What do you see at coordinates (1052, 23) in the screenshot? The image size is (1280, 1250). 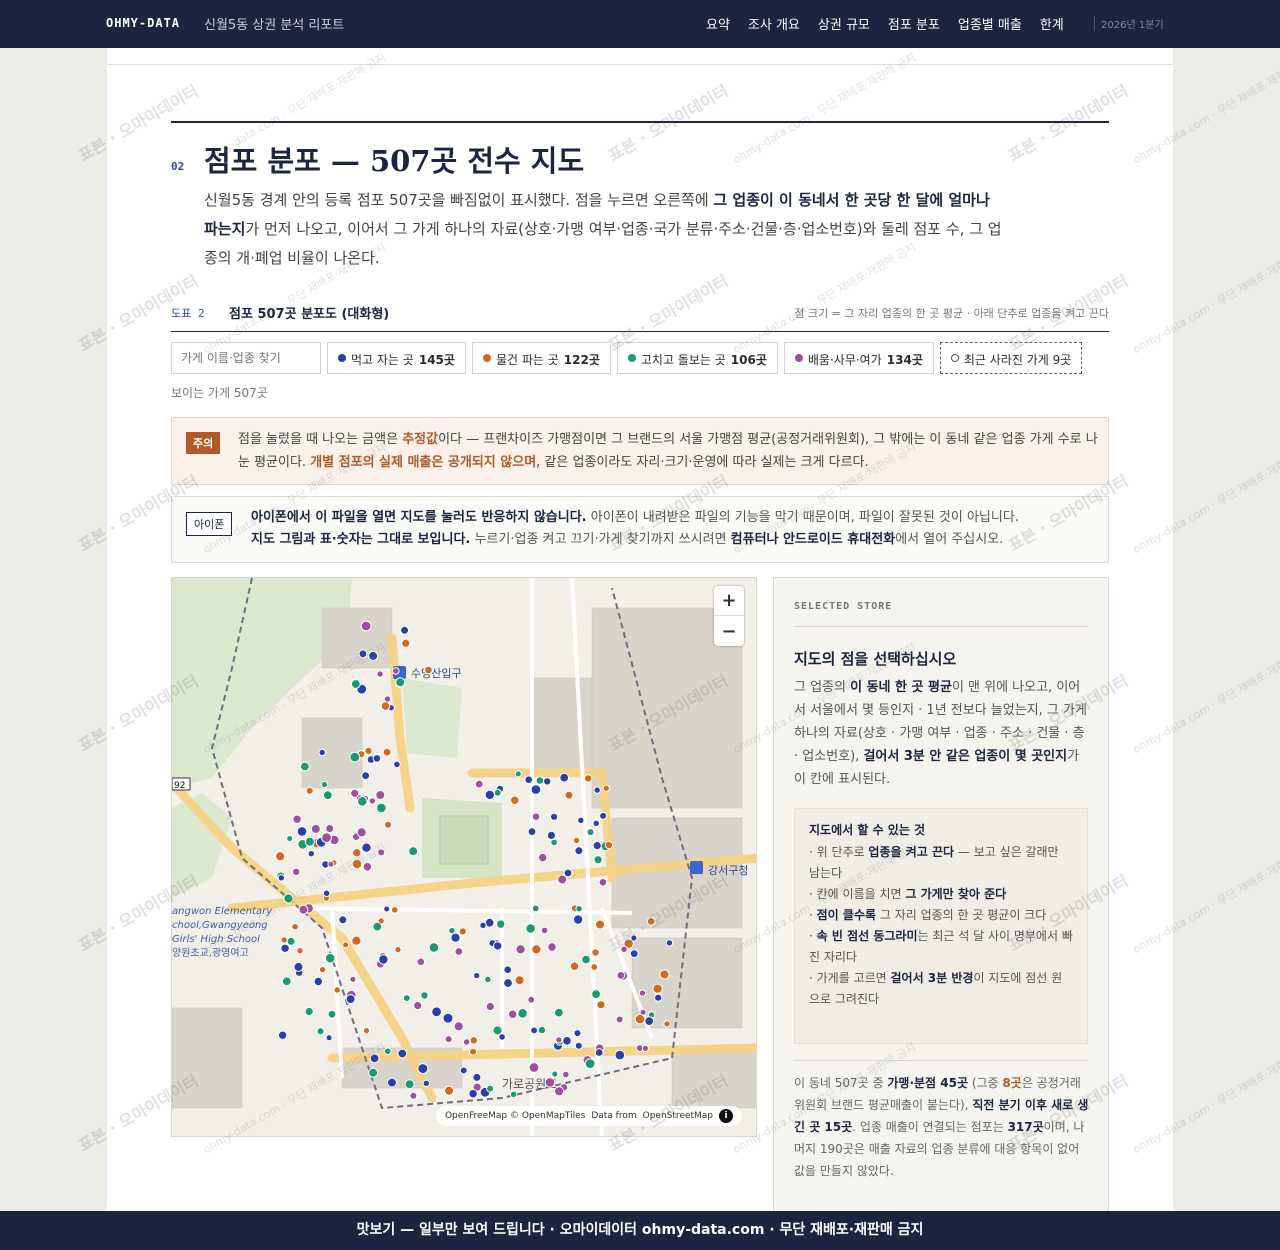 I see `nav-link-limits: 한계` at bounding box center [1052, 23].